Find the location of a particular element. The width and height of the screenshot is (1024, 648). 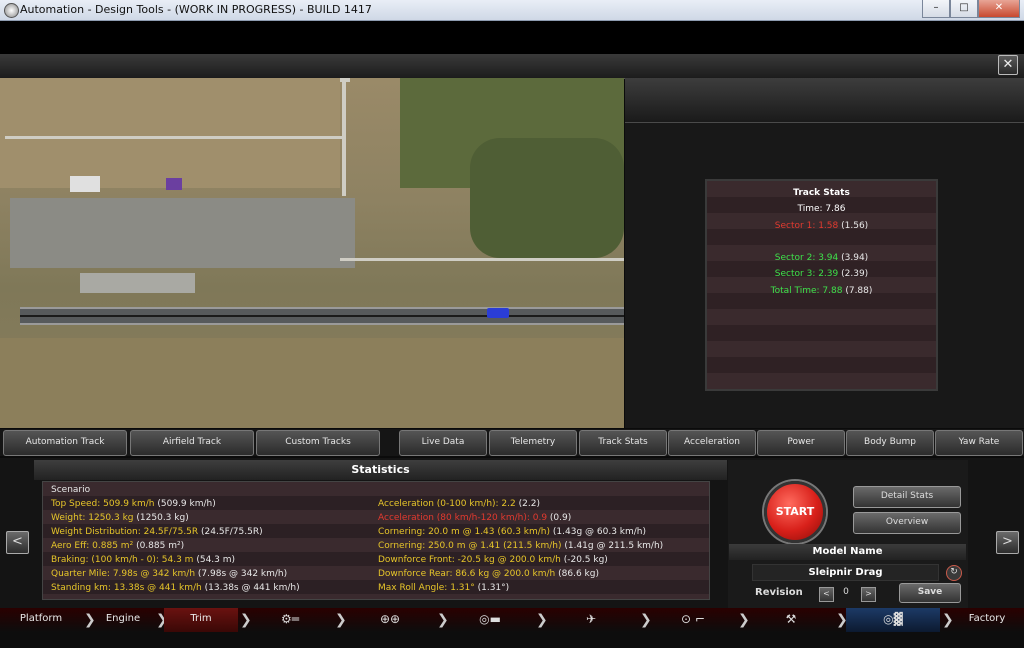

tab-yaw-rate: Yaw Rate is located at coordinates (979, 443).